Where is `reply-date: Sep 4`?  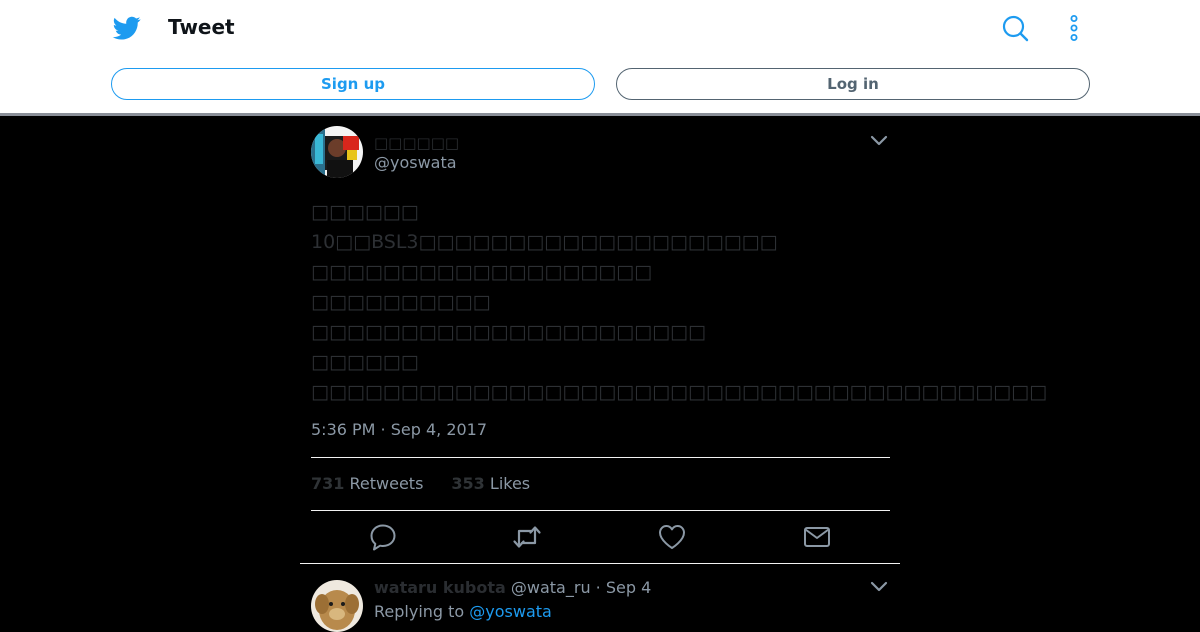 reply-date: Sep 4 is located at coordinates (628, 587).